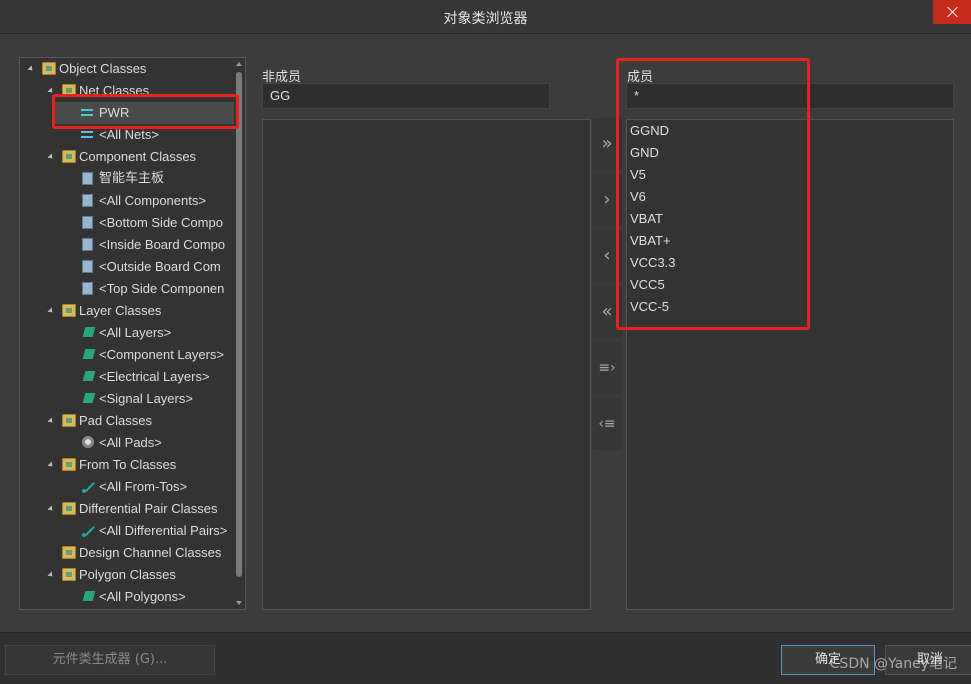  I want to click on tree-item-label: <Top Side Componen, so click(162, 288).